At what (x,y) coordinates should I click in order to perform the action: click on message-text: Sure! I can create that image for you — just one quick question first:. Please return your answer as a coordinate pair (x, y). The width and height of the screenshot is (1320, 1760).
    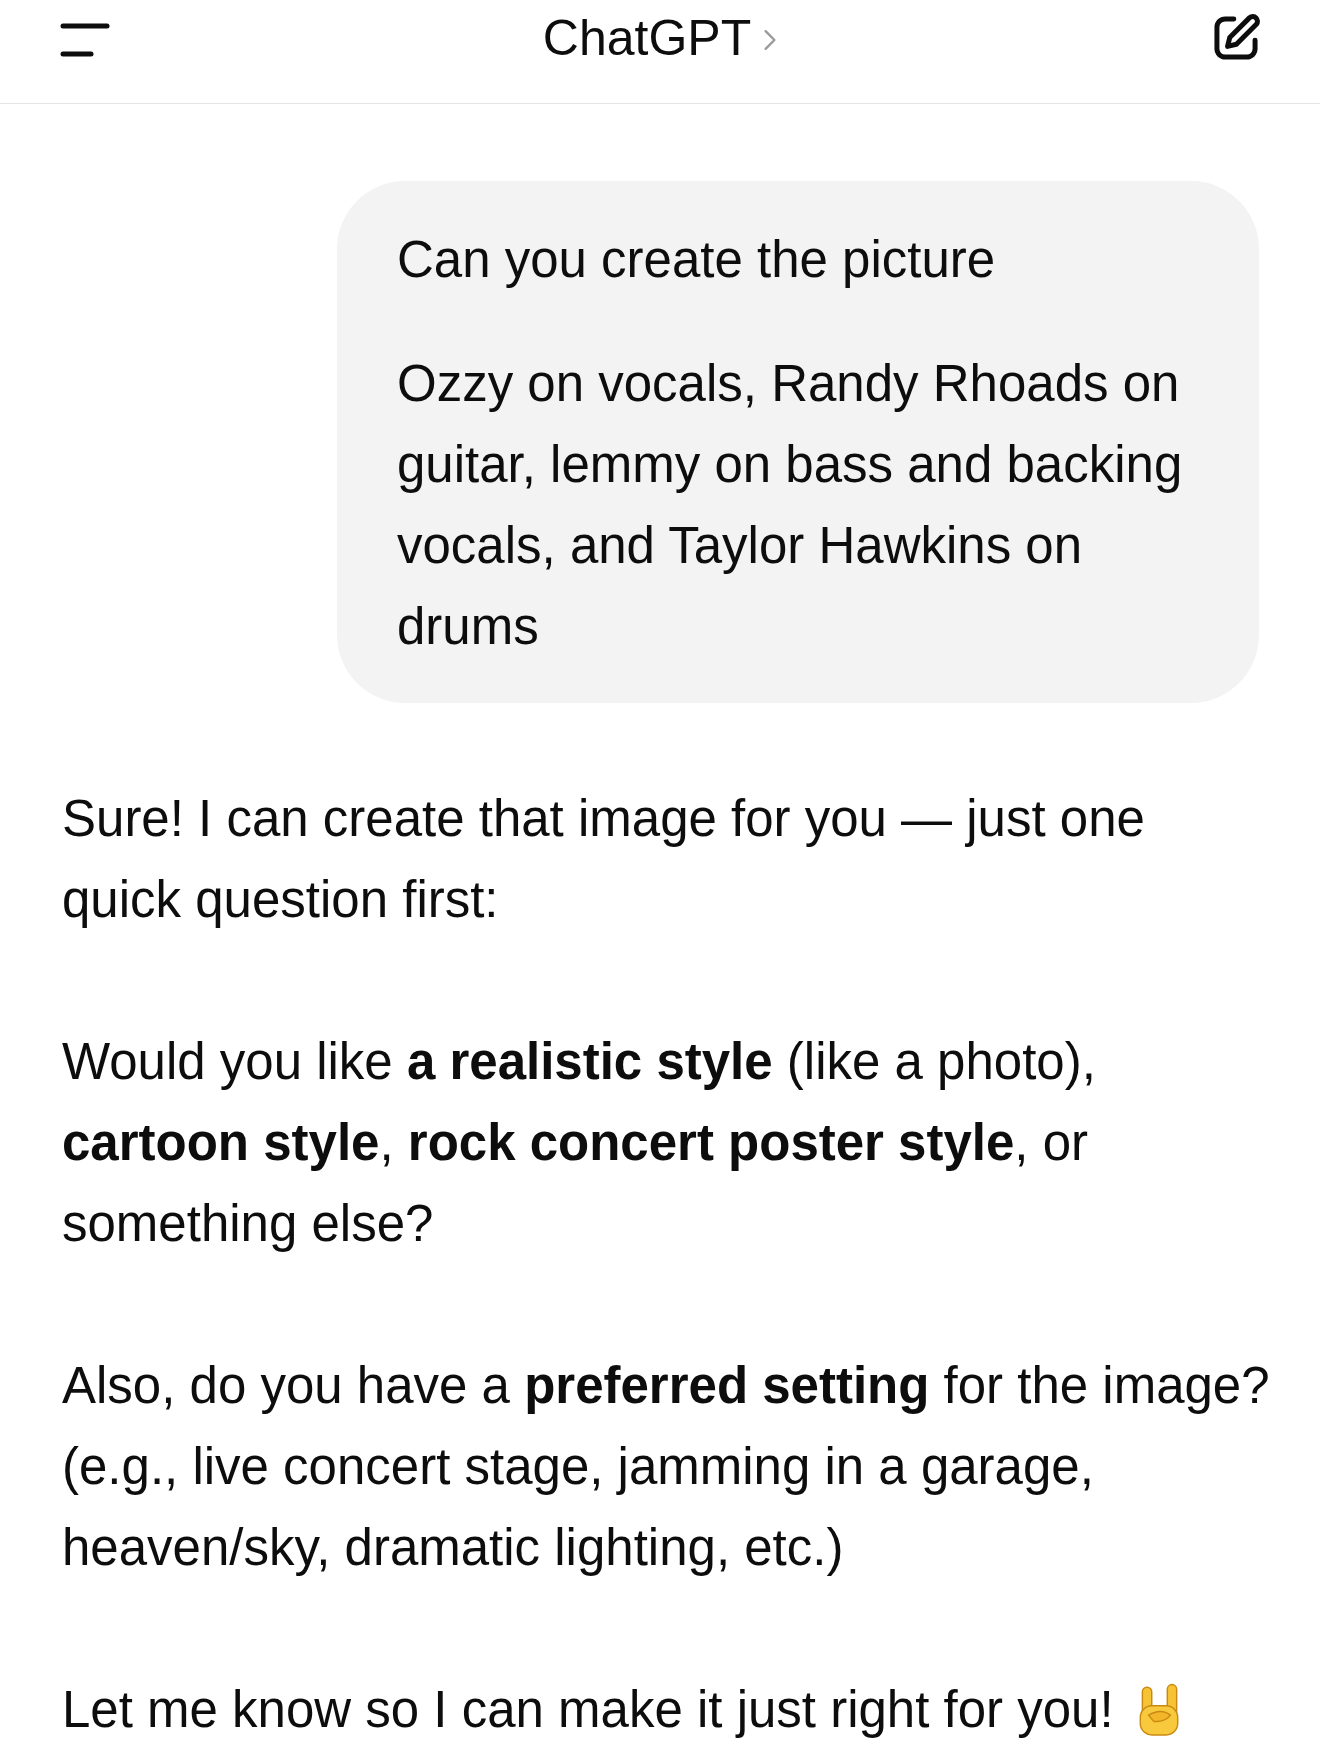
    Looking at the image, I should click on (604, 859).